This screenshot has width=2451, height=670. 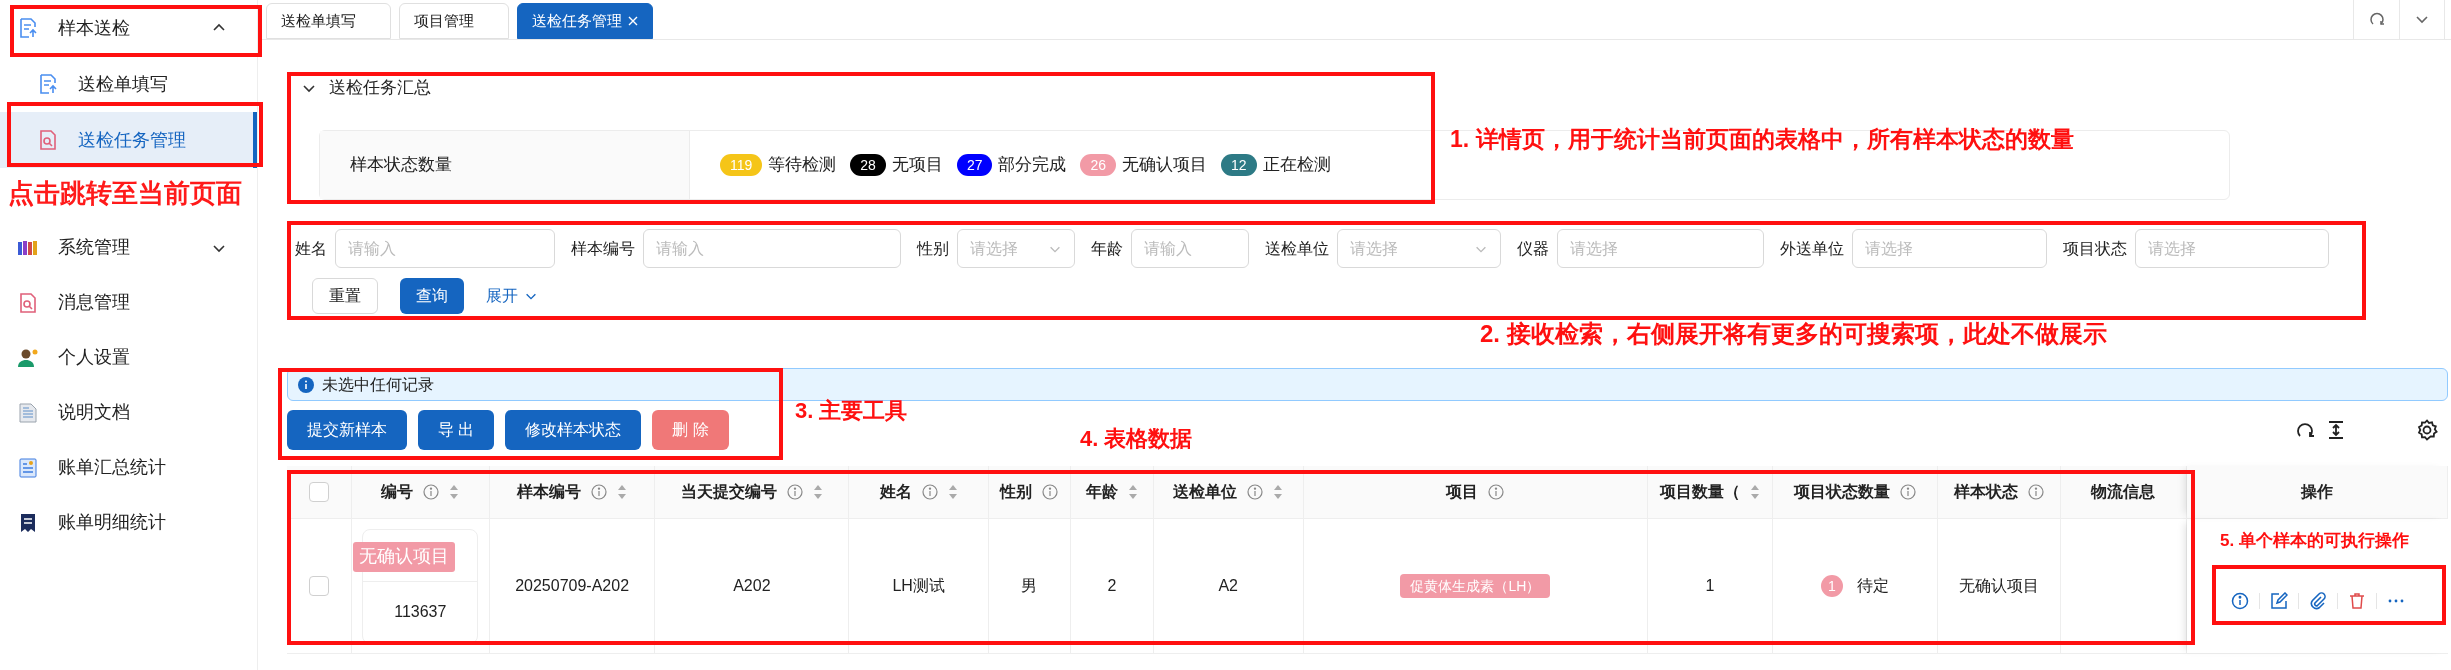 I want to click on field-label: 仪器, so click(x=1533, y=248).